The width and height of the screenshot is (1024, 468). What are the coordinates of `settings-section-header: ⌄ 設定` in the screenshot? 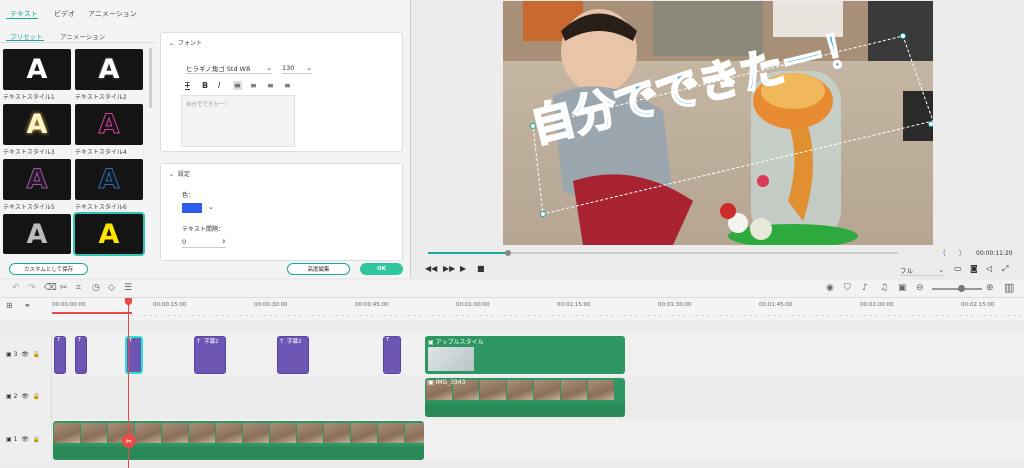 It's located at (179, 173).